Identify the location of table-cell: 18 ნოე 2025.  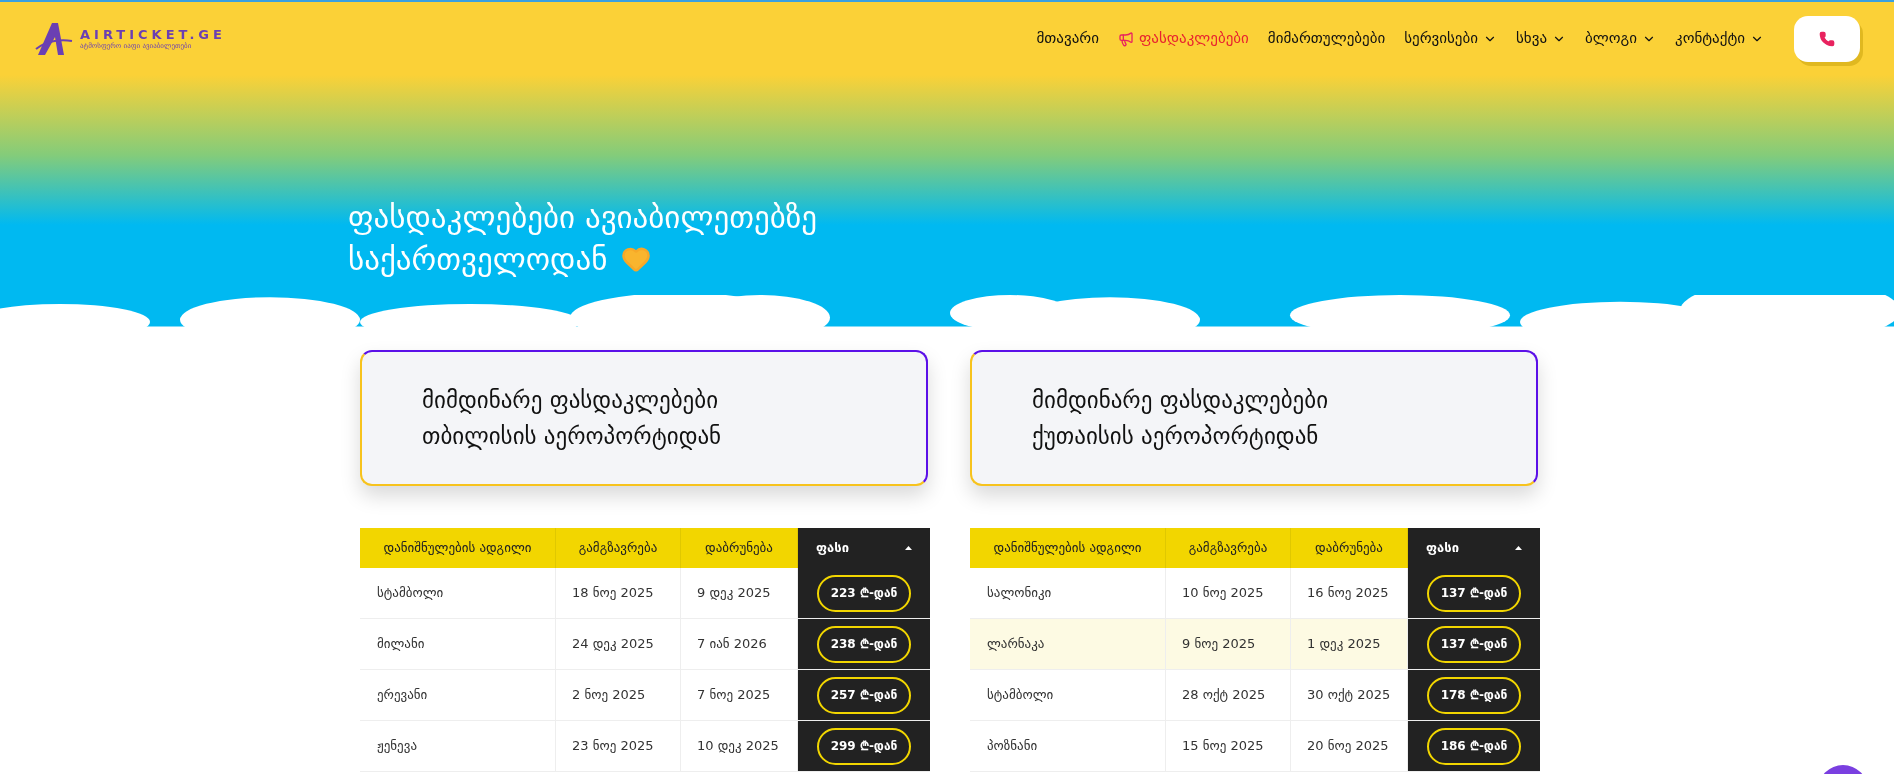
(618, 593).